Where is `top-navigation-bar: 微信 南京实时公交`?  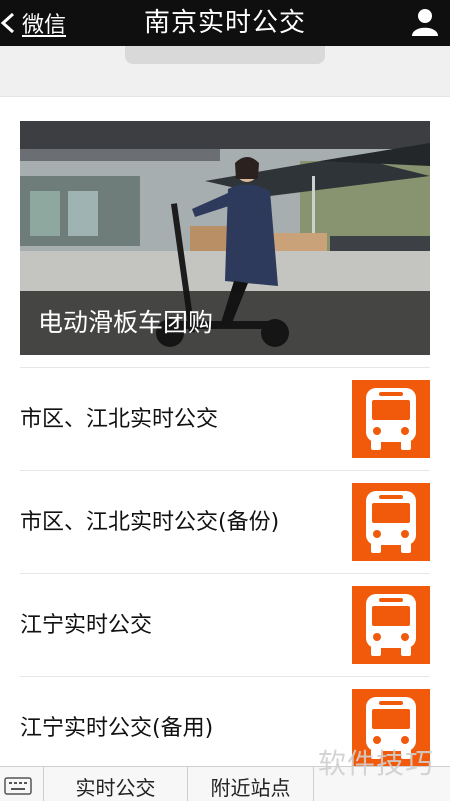
top-navigation-bar: 微信 南京实时公交 is located at coordinates (225, 23).